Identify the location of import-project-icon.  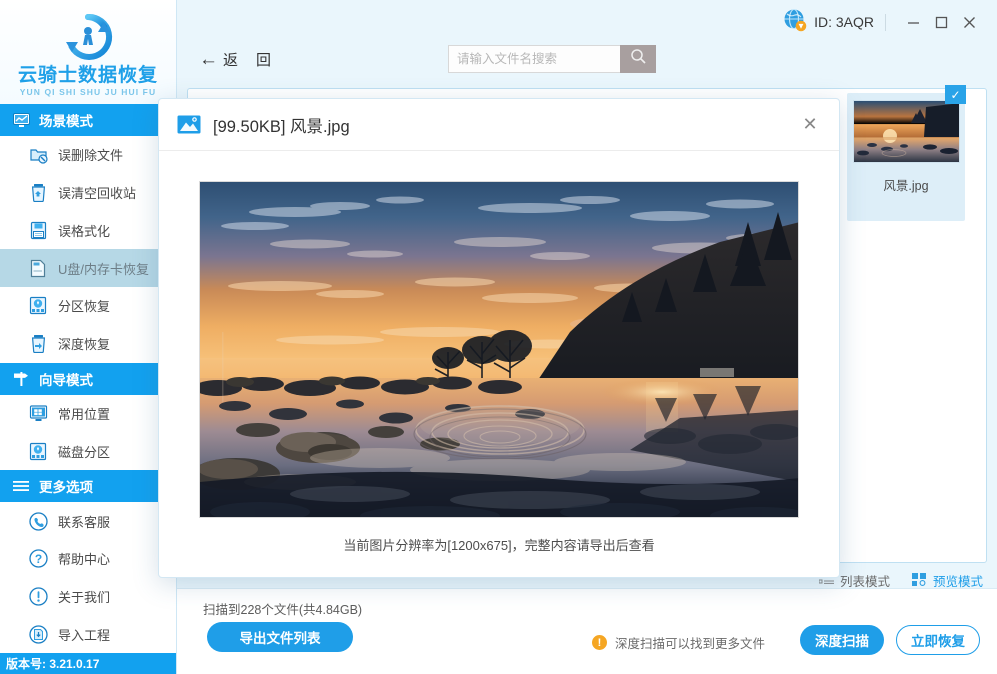
(38, 634).